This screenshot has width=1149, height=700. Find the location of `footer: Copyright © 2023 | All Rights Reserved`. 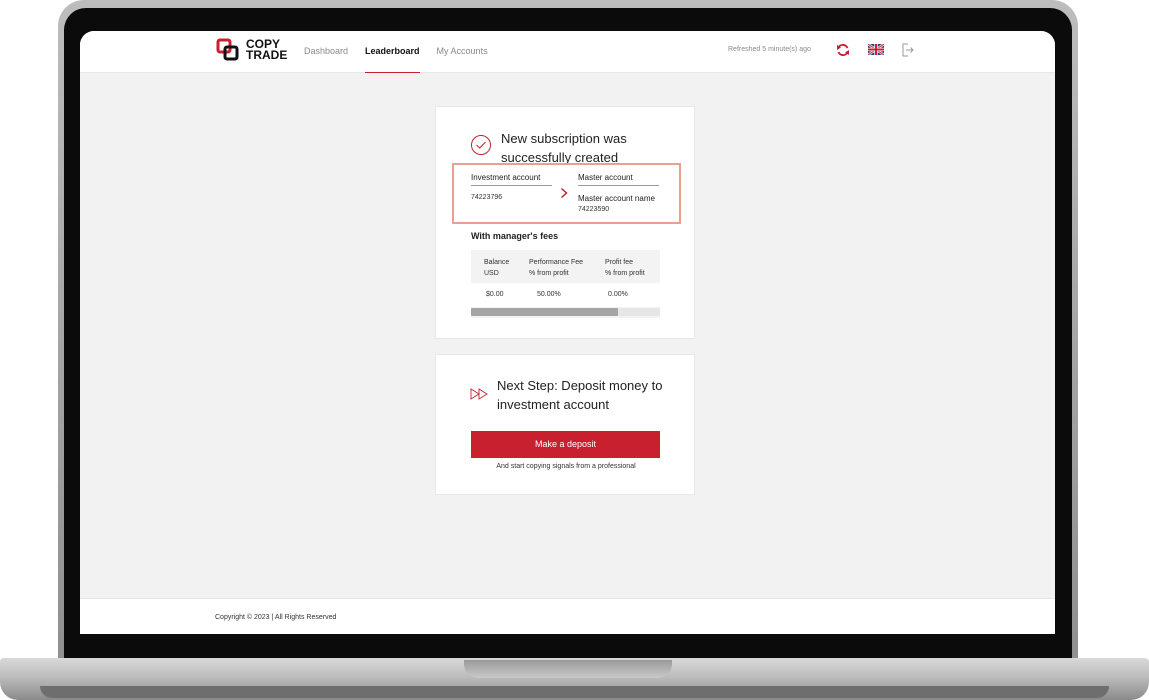

footer: Copyright © 2023 | All Rights Reserved is located at coordinates (567, 616).